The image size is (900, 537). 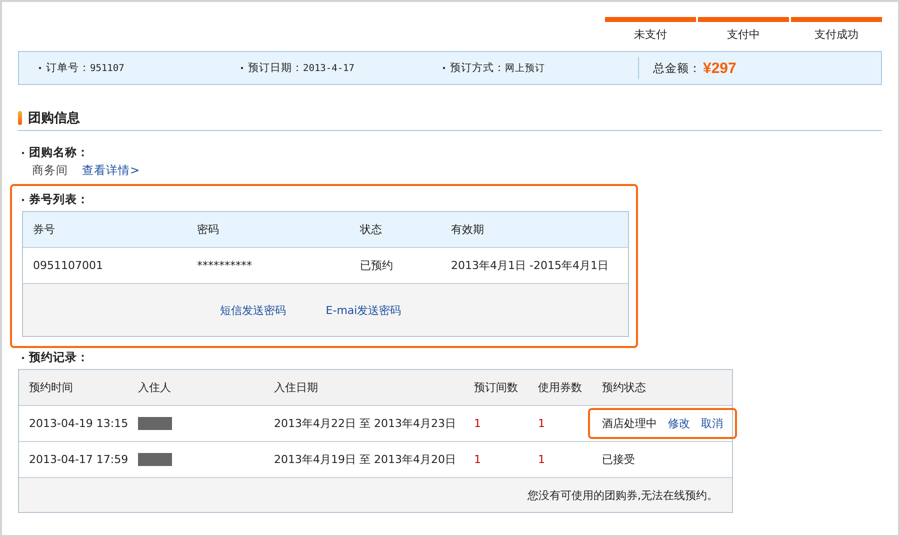 I want to click on field-label: 预订方式：, so click(x=477, y=68).